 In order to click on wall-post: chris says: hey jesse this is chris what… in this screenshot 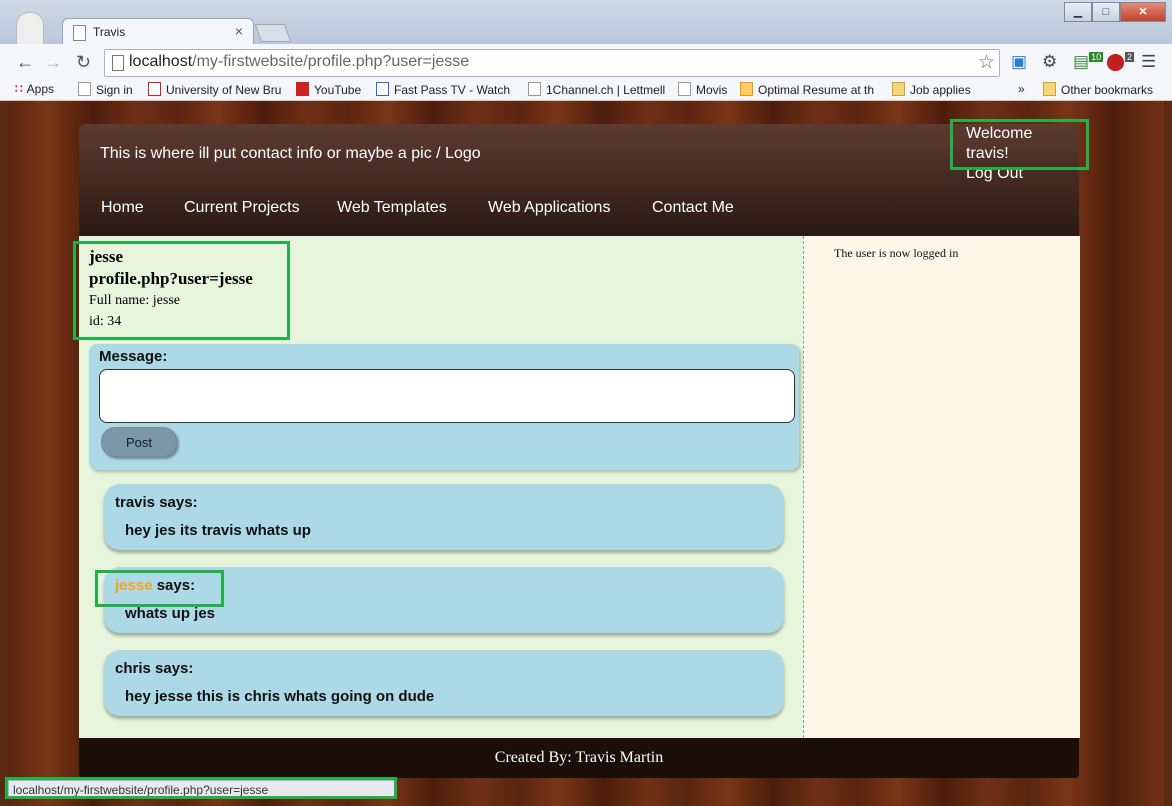, I will do `click(444, 683)`.